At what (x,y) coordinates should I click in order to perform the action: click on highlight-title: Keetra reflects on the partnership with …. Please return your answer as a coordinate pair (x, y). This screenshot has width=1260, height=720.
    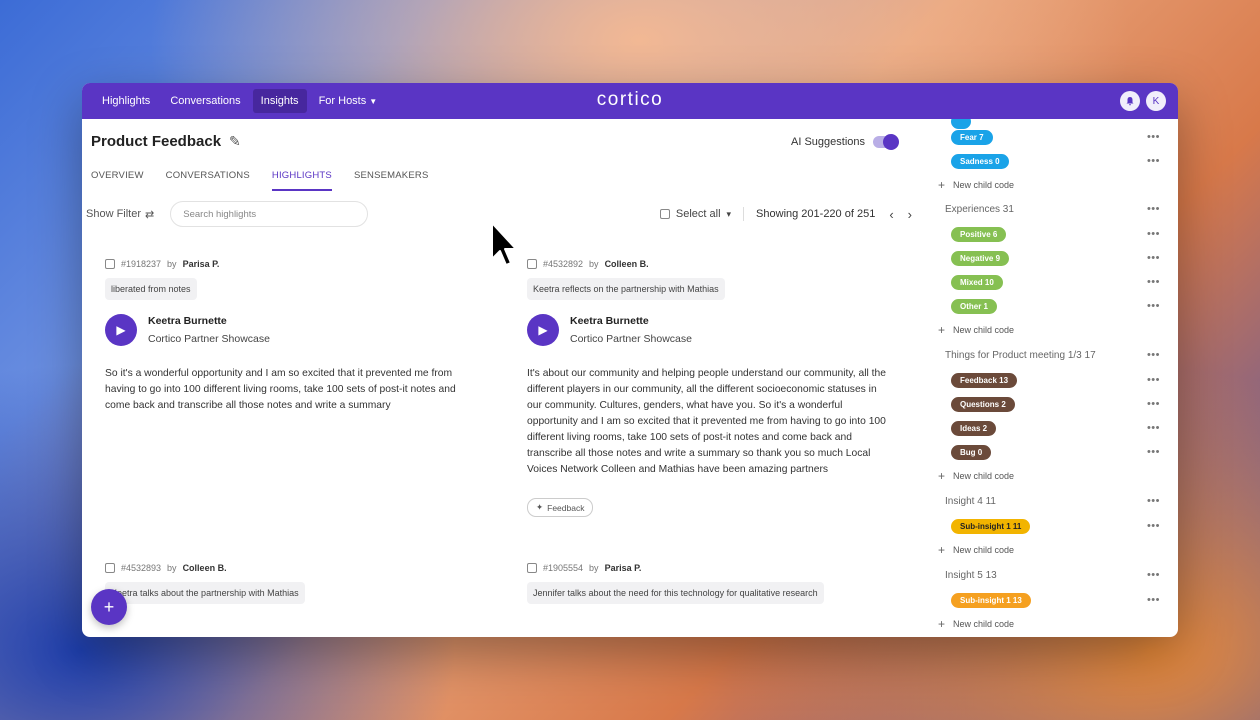
    Looking at the image, I should click on (626, 289).